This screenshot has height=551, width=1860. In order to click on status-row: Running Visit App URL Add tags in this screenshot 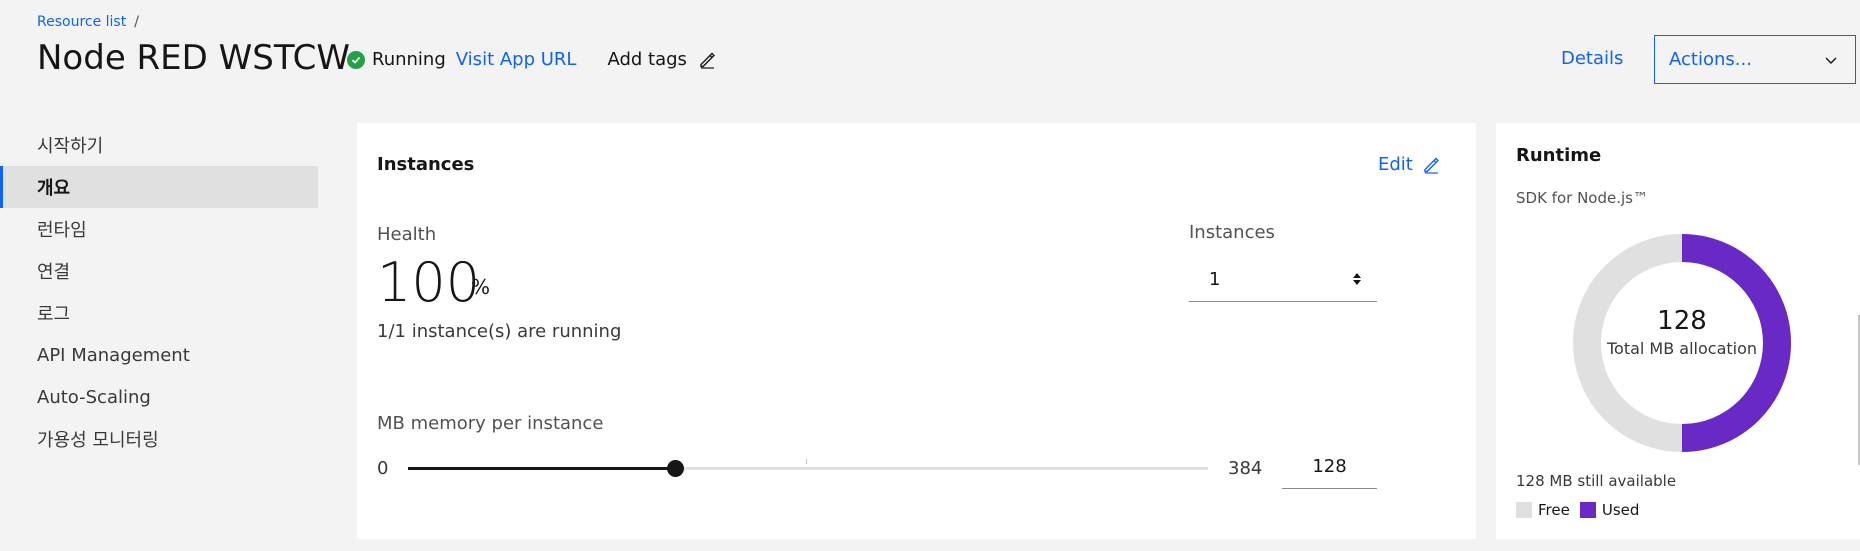, I will do `click(531, 59)`.